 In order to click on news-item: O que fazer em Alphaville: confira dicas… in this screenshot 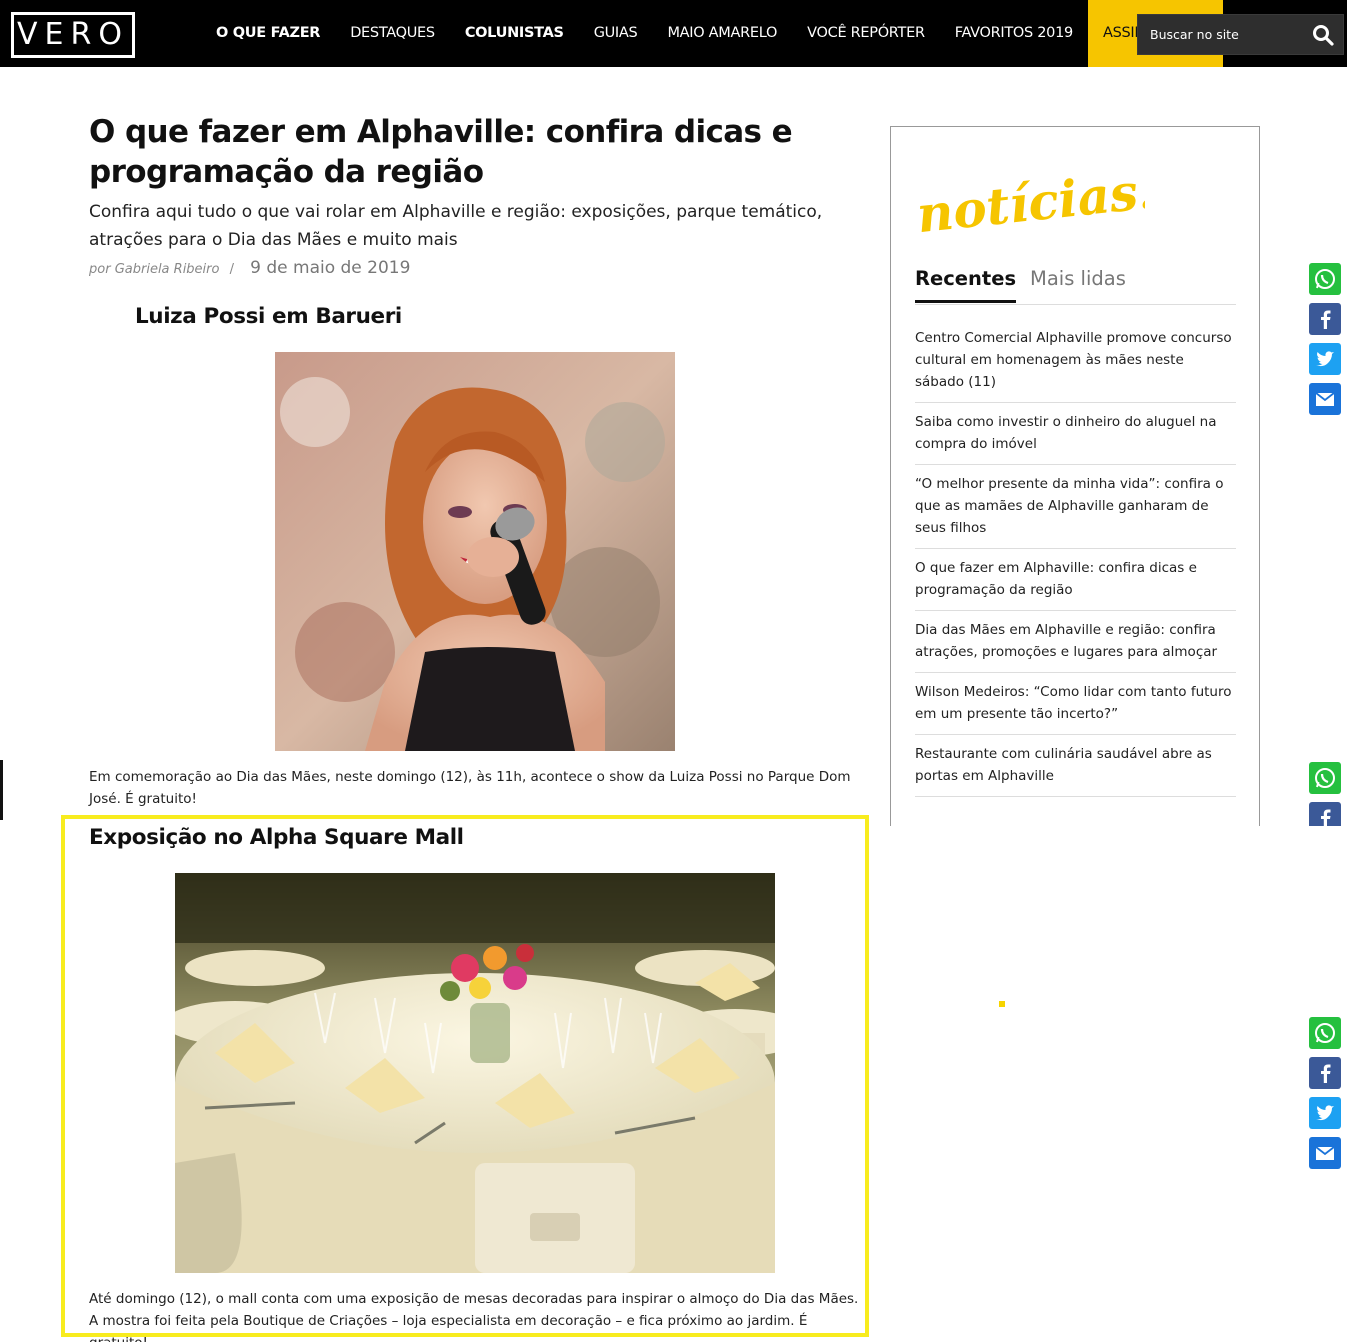, I will do `click(1075, 580)`.